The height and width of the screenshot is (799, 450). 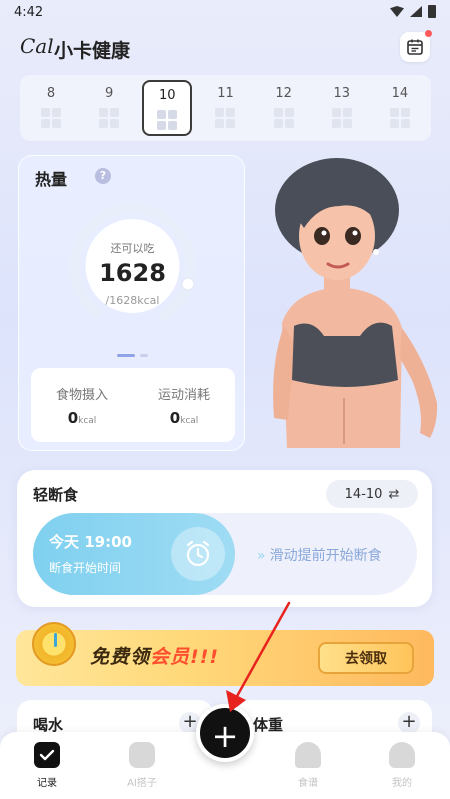 What do you see at coordinates (366, 658) in the screenshot?
I see `claim-vip-button: 去领取` at bounding box center [366, 658].